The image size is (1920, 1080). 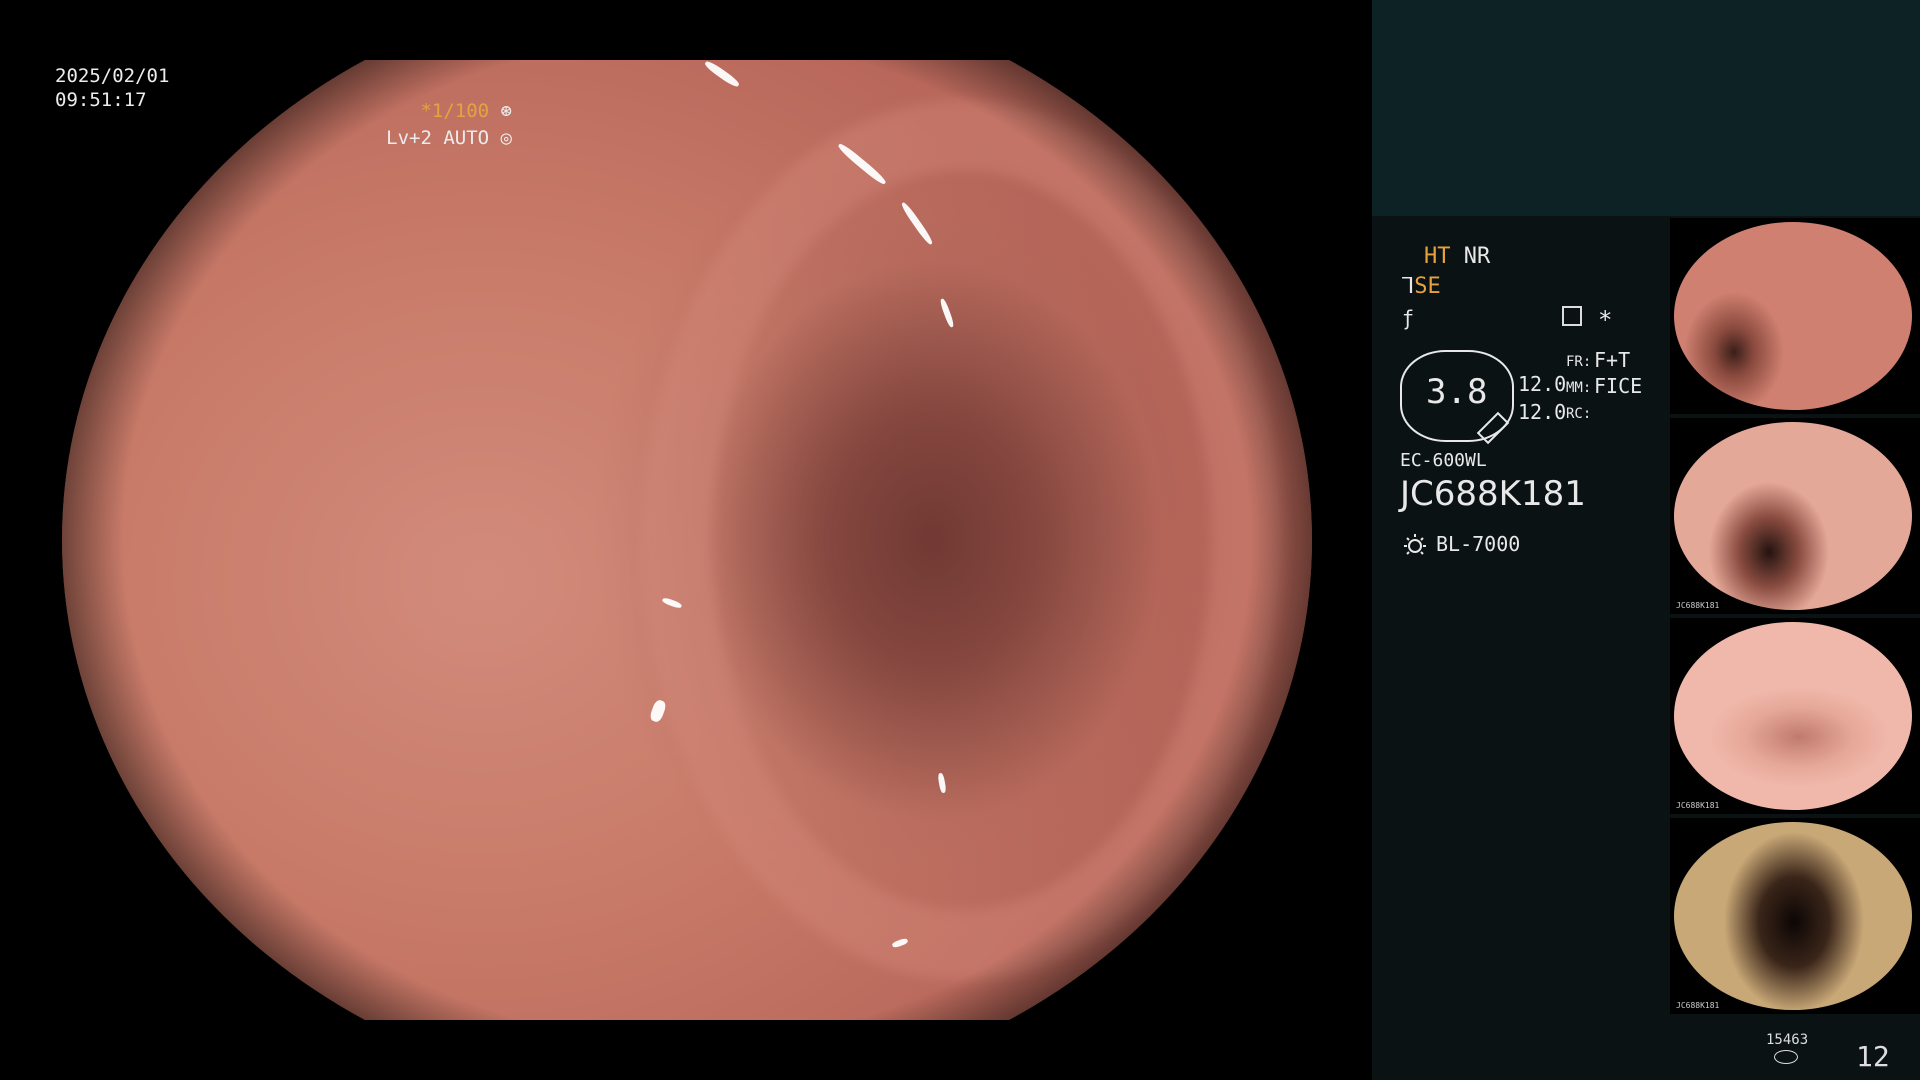 I want to click on mm-value: FICE, so click(x=1618, y=386).